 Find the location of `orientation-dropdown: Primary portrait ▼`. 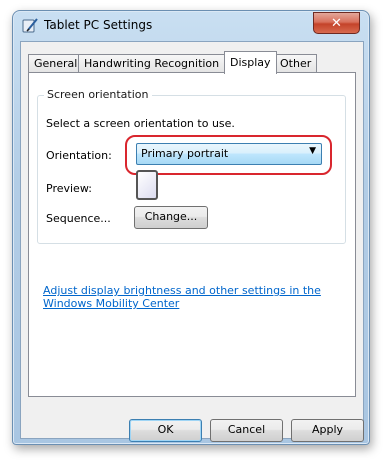

orientation-dropdown: Primary portrait ▼ is located at coordinates (229, 154).